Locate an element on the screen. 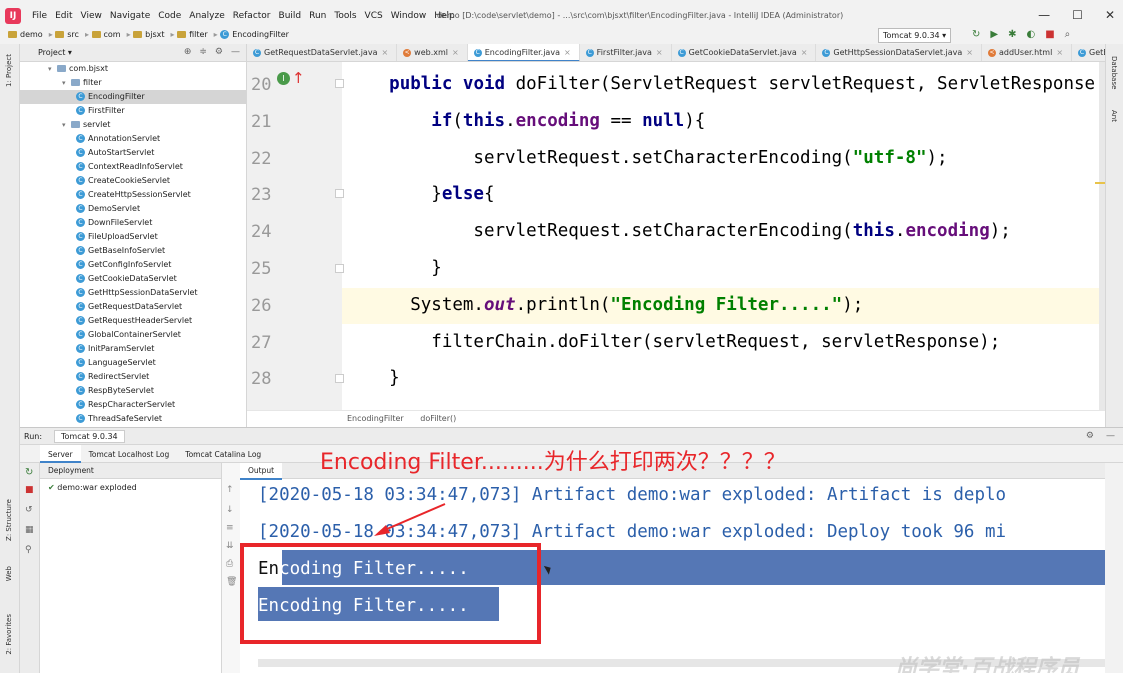 The height and width of the screenshot is (673, 1123). tree-item: ▾ servlet is located at coordinates (133, 125).